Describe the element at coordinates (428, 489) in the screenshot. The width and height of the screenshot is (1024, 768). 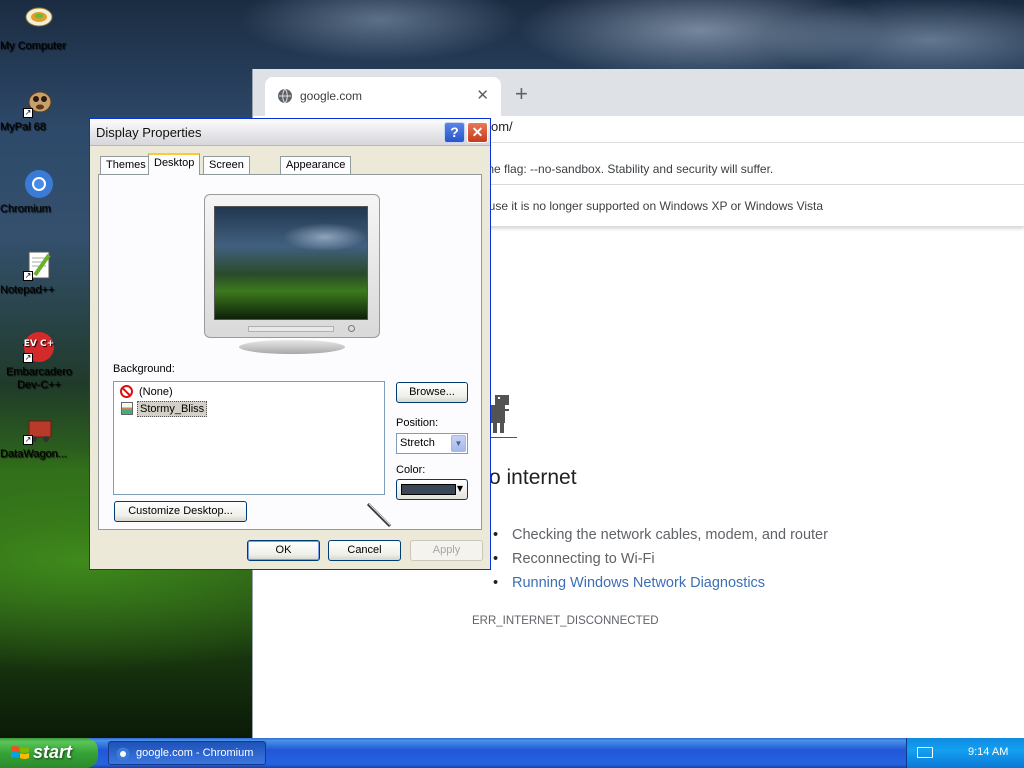
I see `color-swatch` at that location.